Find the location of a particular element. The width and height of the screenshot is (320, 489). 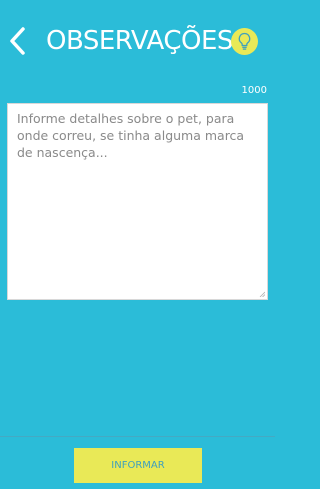

footer-divider is located at coordinates (137, 436).